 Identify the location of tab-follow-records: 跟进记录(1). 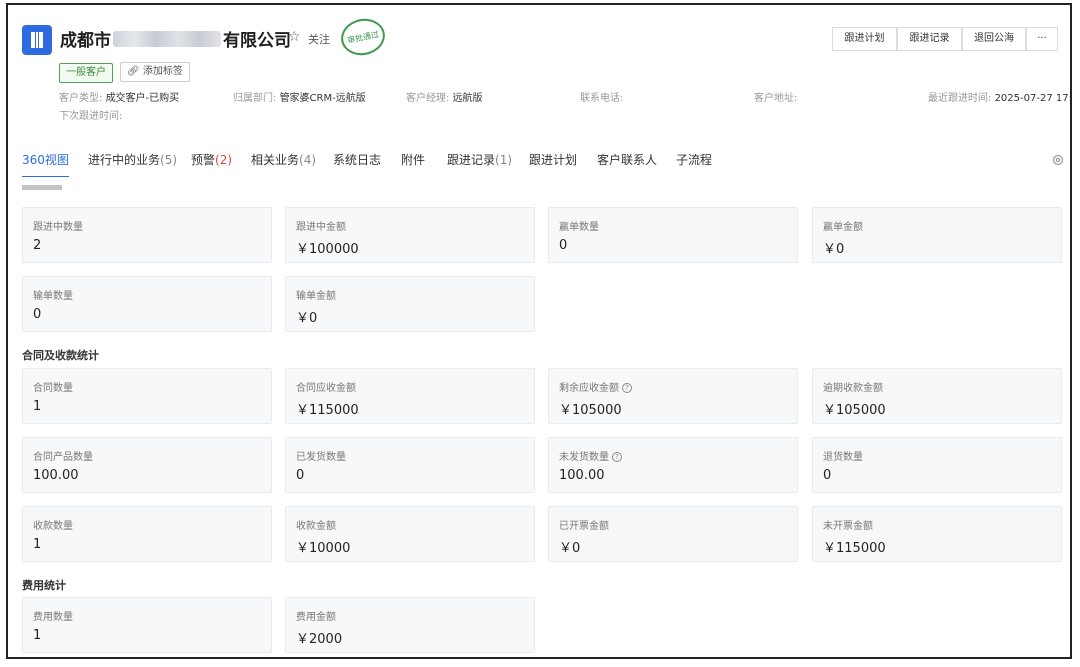
(479, 159).